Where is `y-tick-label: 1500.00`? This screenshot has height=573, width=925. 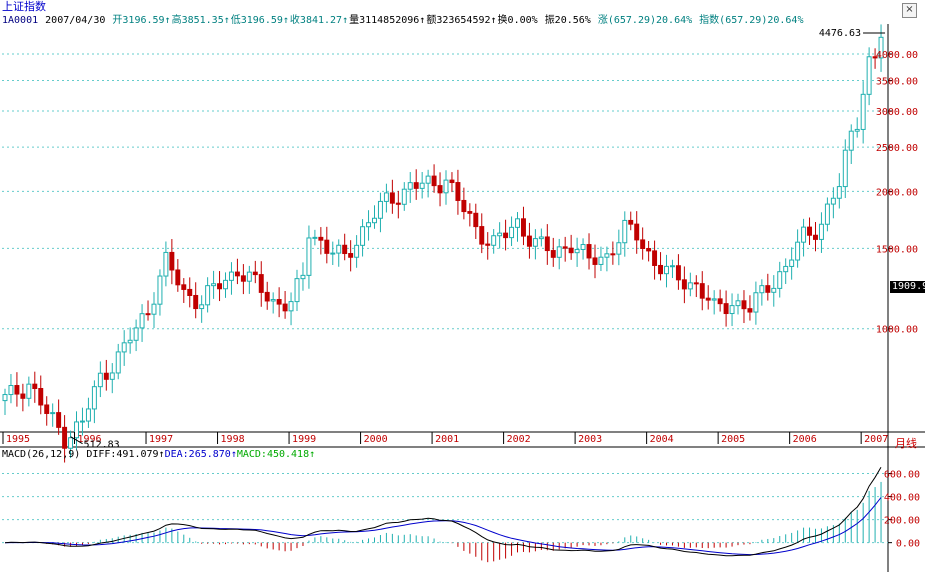 y-tick-label: 1500.00 is located at coordinates (897, 249).